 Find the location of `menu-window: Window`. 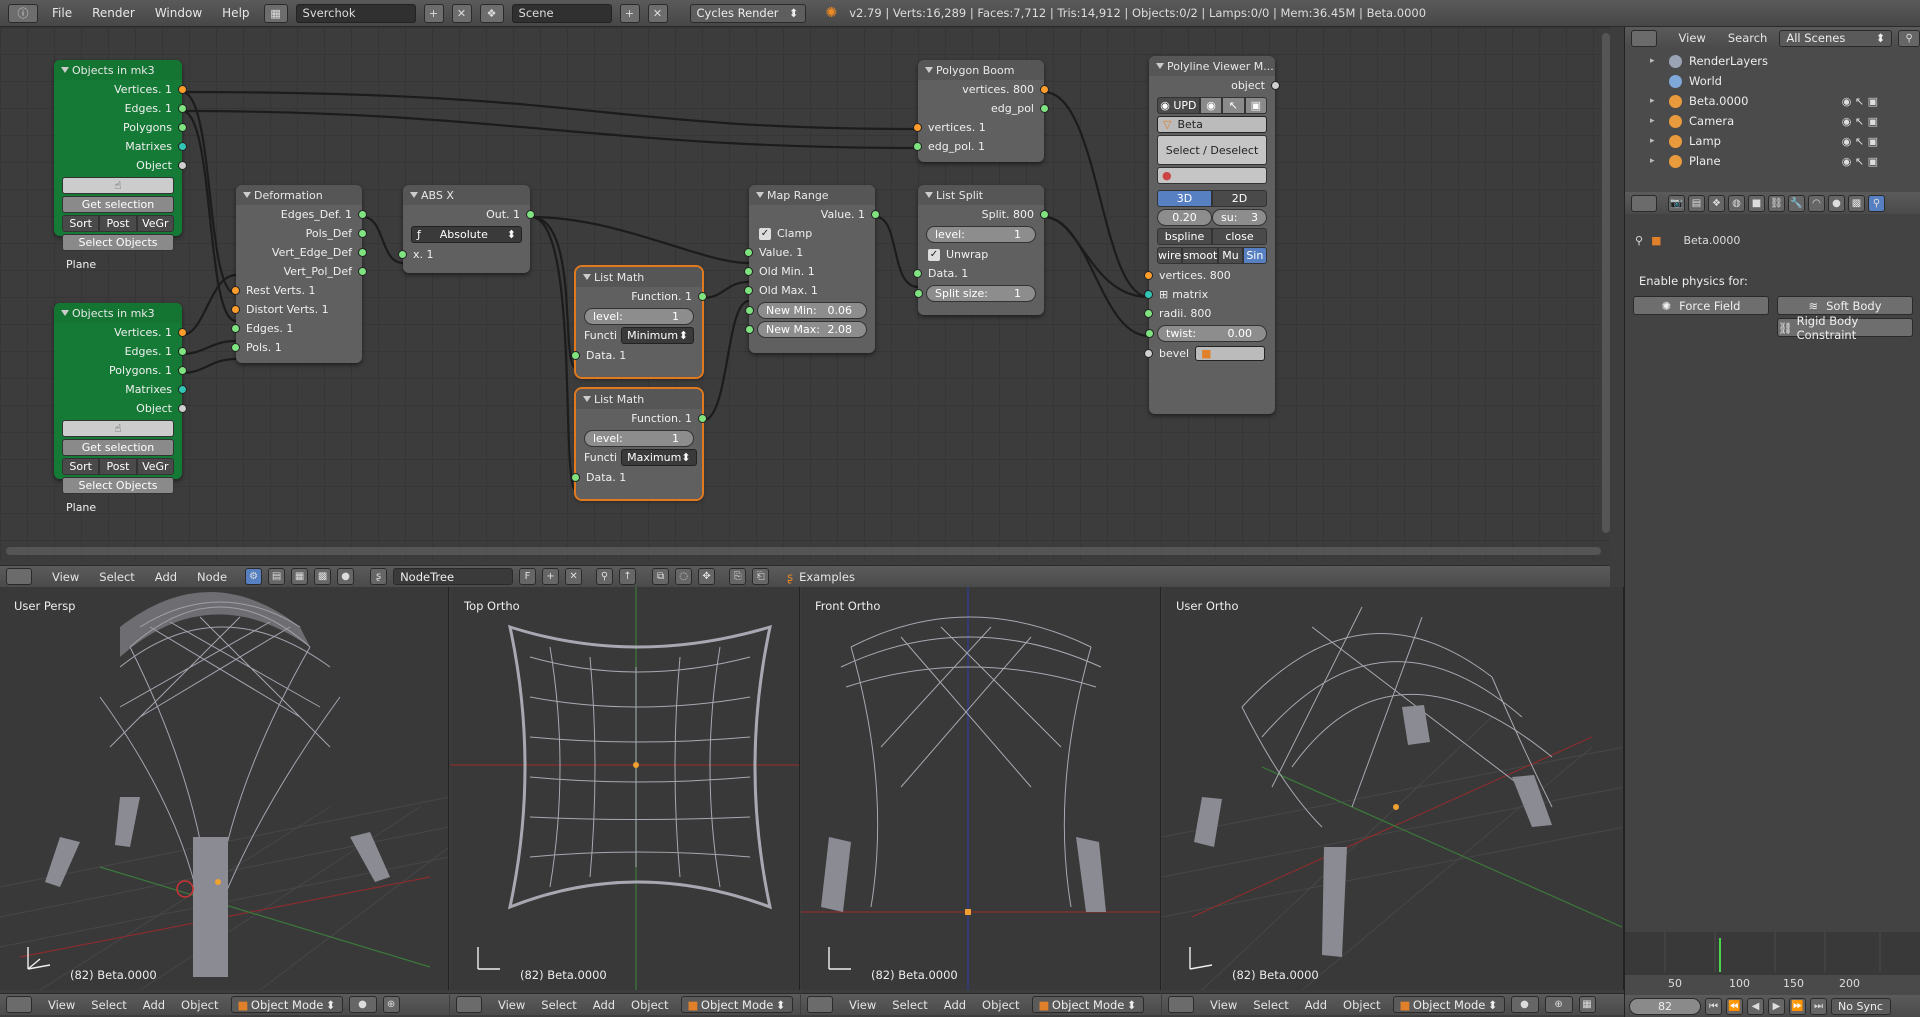

menu-window: Window is located at coordinates (178, 13).